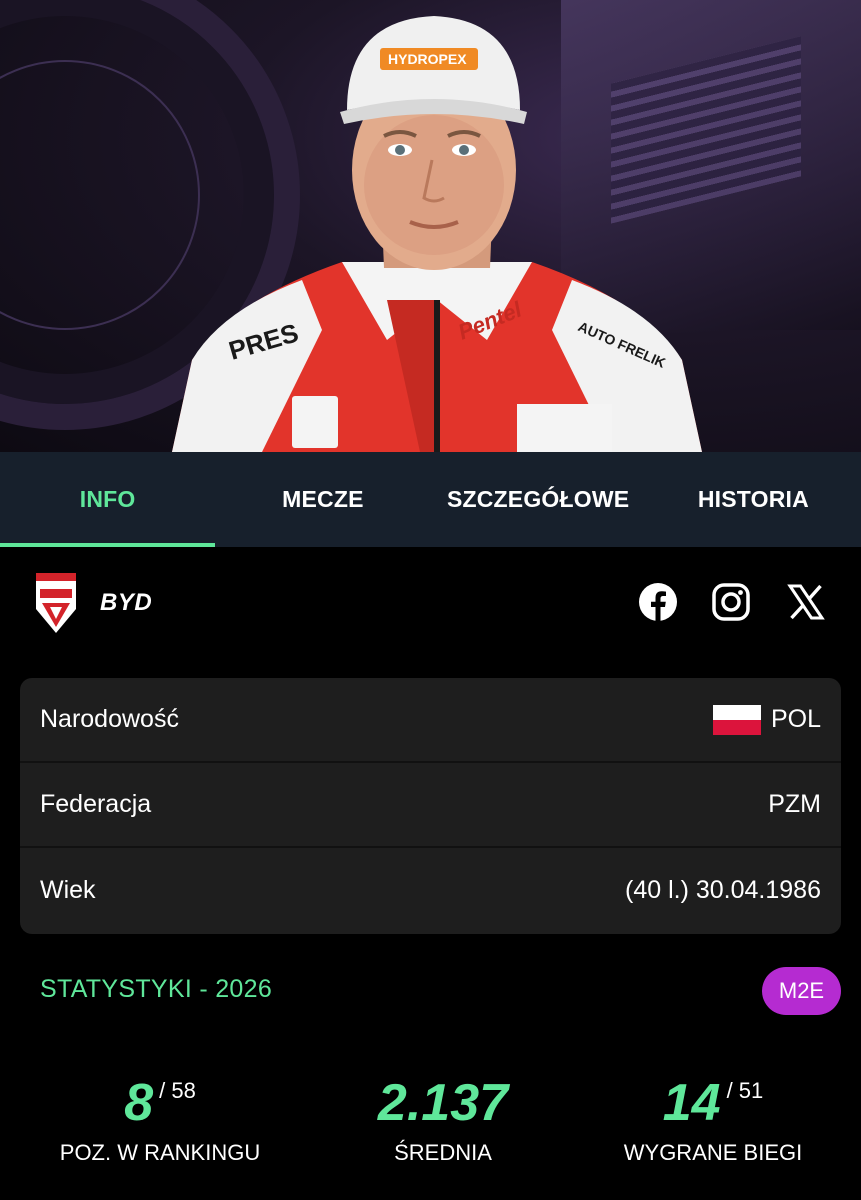  What do you see at coordinates (156, 989) in the screenshot?
I see `stats-title: STATYSTYKI - 2026` at bounding box center [156, 989].